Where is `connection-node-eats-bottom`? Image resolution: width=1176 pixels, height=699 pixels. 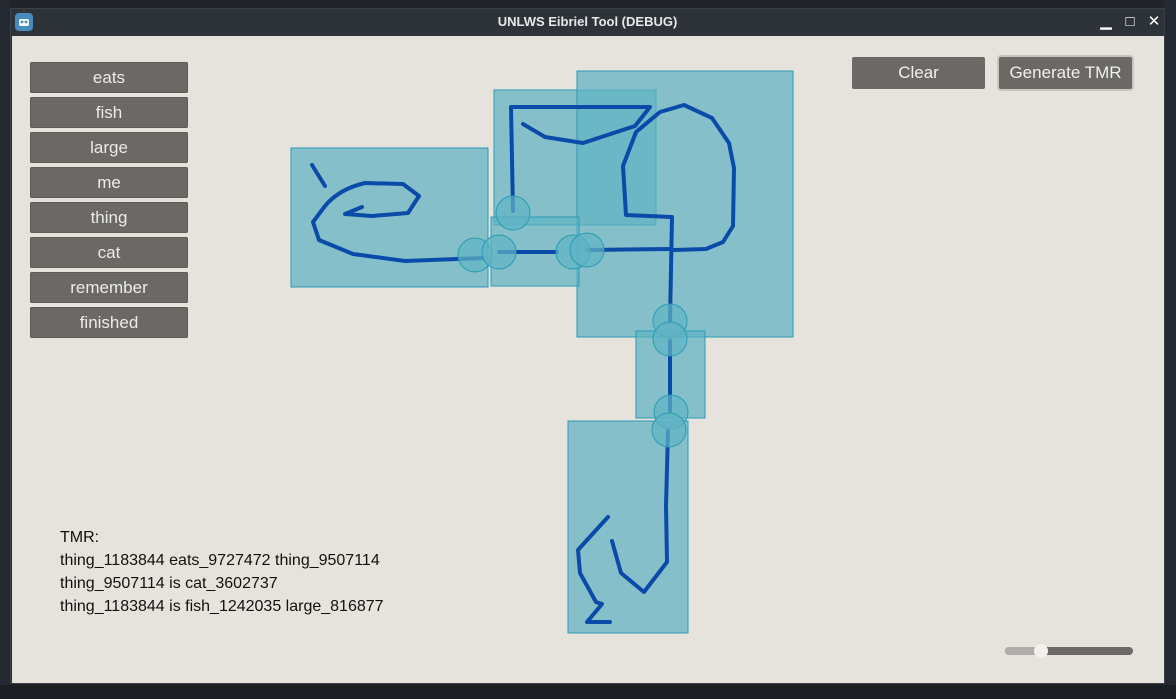 connection-node-eats-bottom is located at coordinates (513, 213).